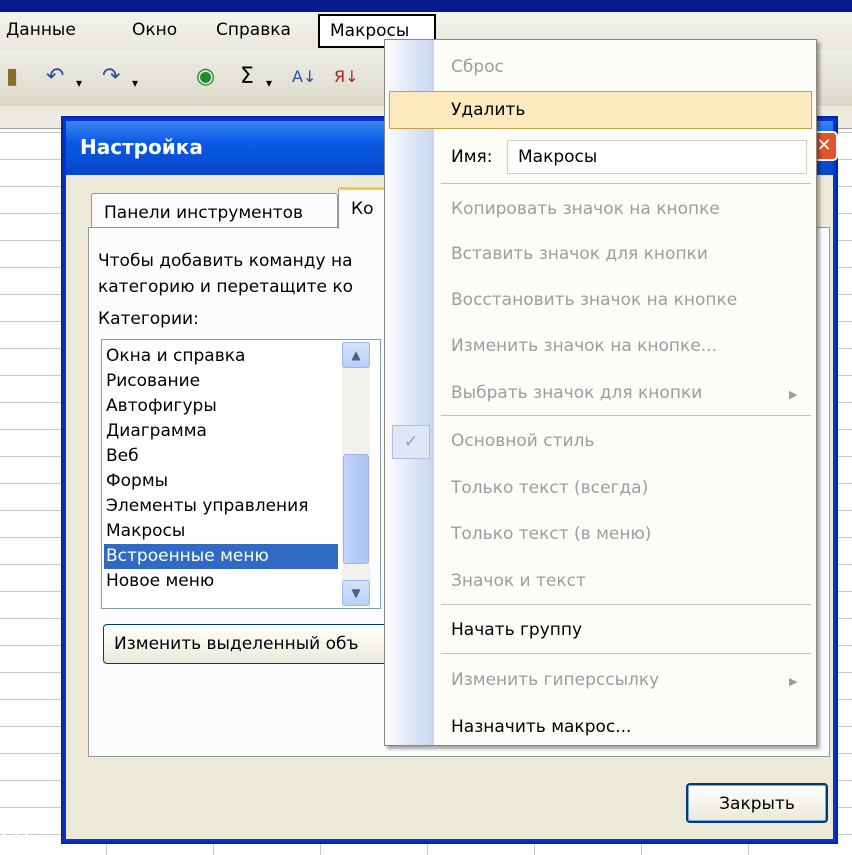 The image size is (852, 855). I want to click on list-item: Элементы управления, so click(221, 506).